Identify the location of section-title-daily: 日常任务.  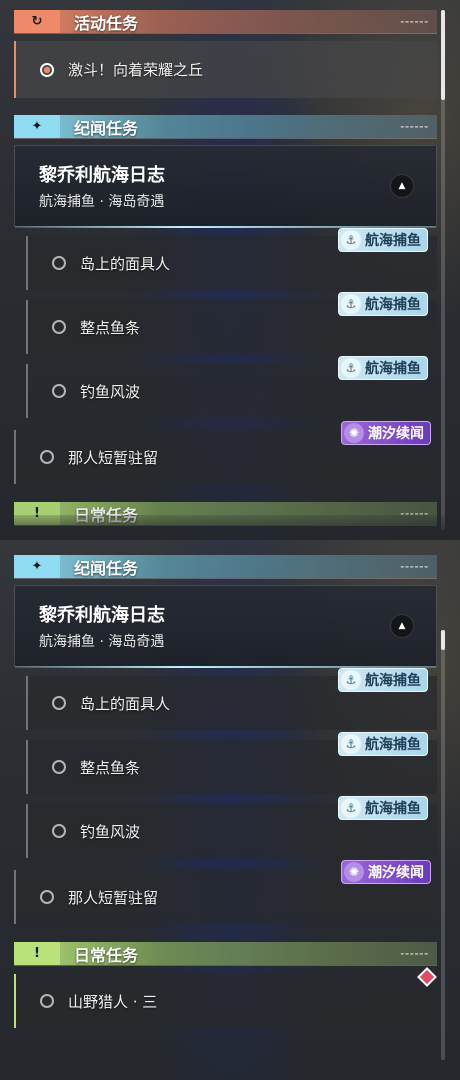
(106, 955).